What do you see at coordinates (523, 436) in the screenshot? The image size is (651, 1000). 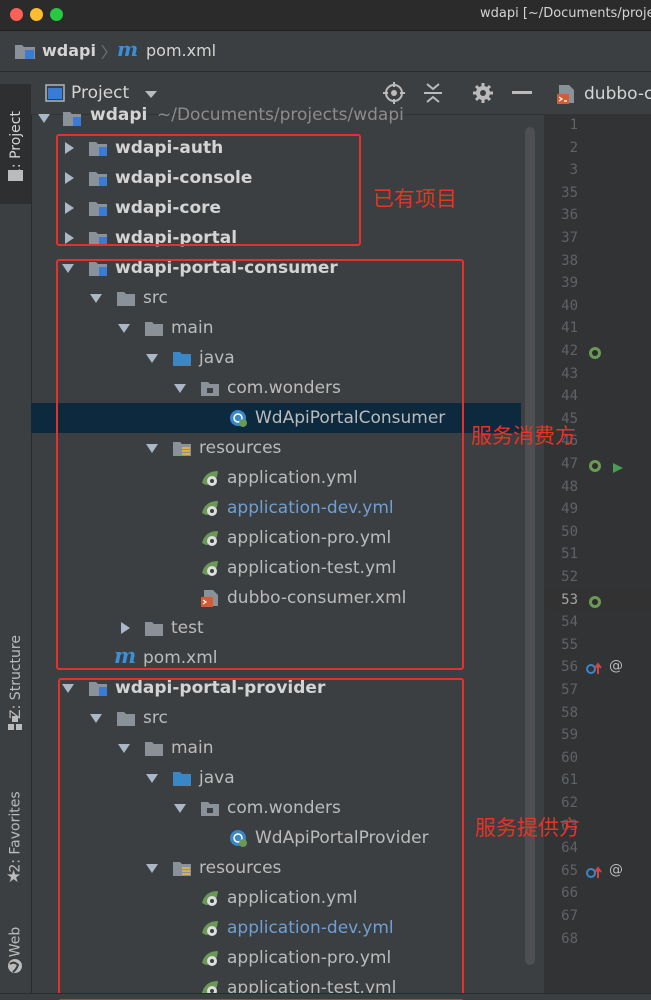 I see `annotation-service-consumer: 服务消费方` at bounding box center [523, 436].